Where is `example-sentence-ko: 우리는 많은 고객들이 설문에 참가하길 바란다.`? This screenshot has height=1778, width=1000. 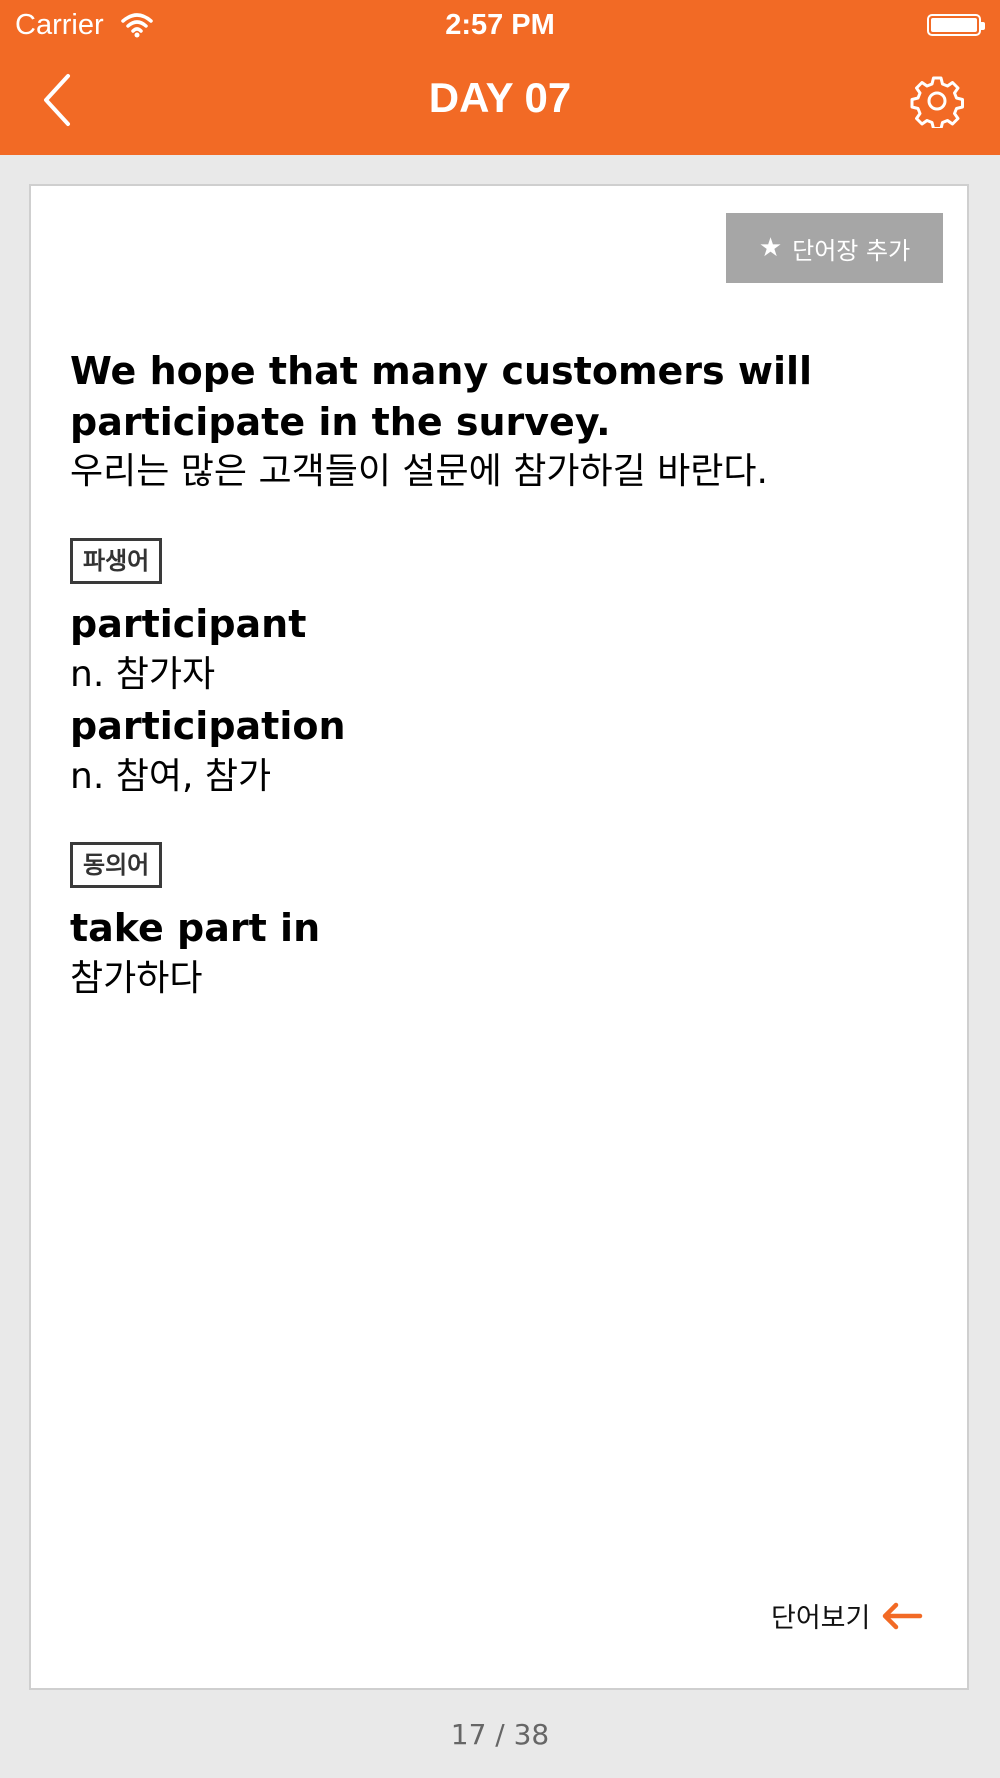 example-sentence-ko: 우리는 많은 고객들이 설문에 참가하길 바란다. is located at coordinates (419, 471).